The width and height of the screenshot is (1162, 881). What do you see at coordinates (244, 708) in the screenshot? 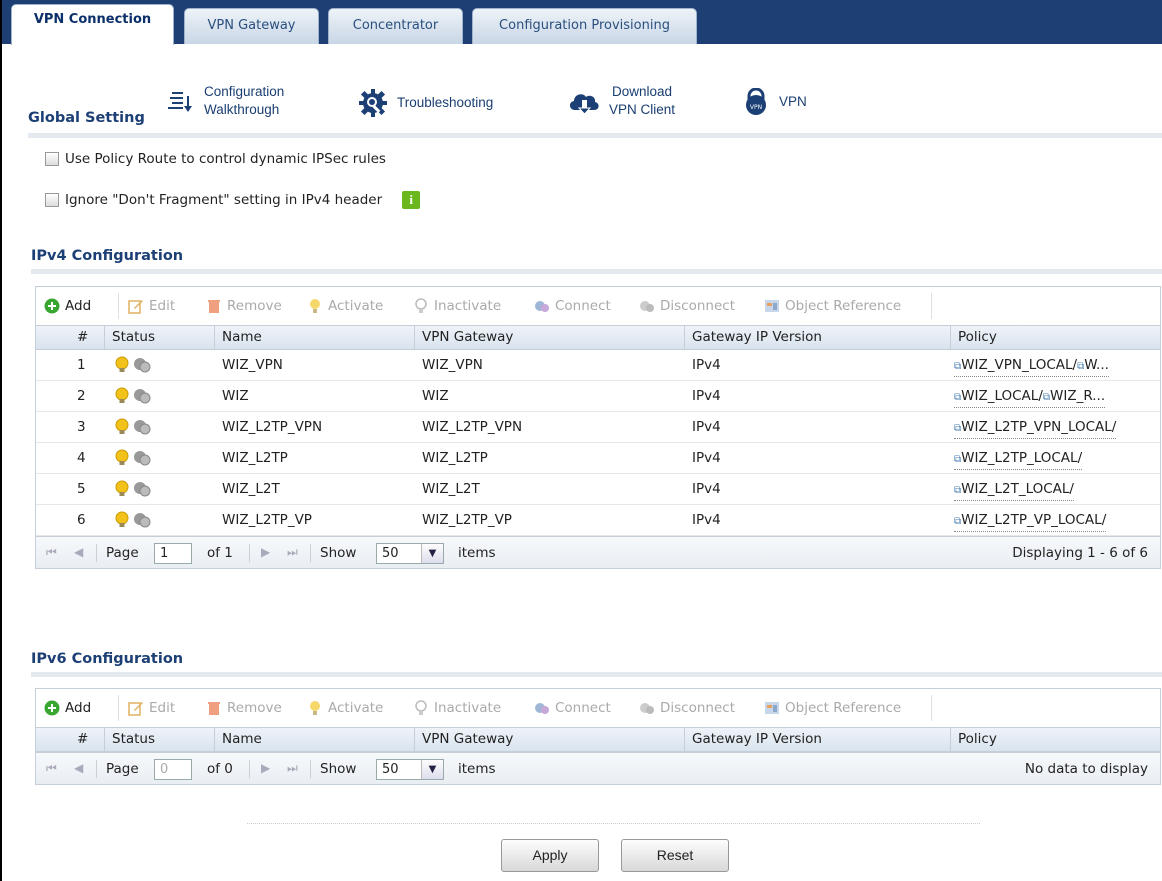
I see `ipv6-remove-button: Remove` at bounding box center [244, 708].